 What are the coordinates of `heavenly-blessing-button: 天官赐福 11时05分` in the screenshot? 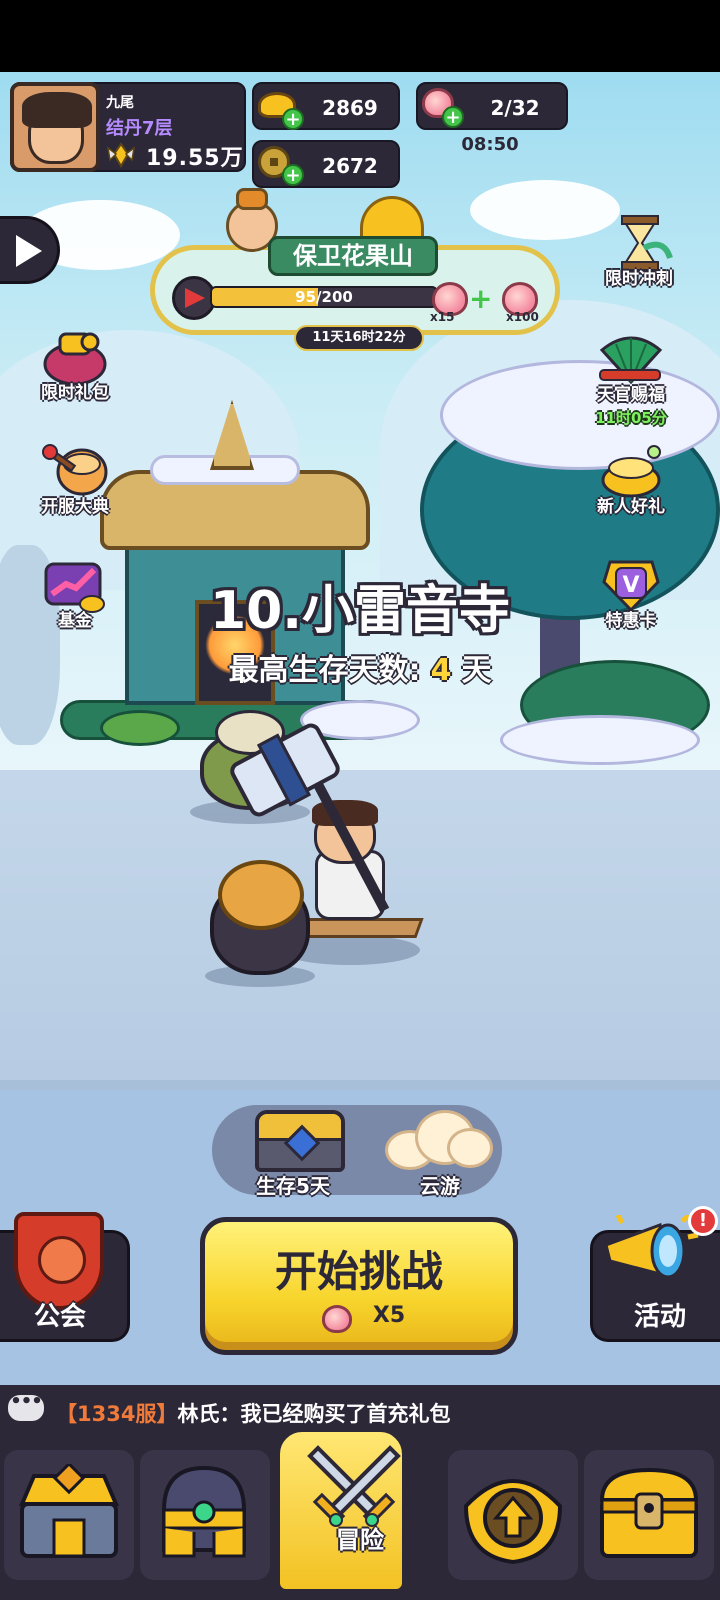 It's located at (631, 379).